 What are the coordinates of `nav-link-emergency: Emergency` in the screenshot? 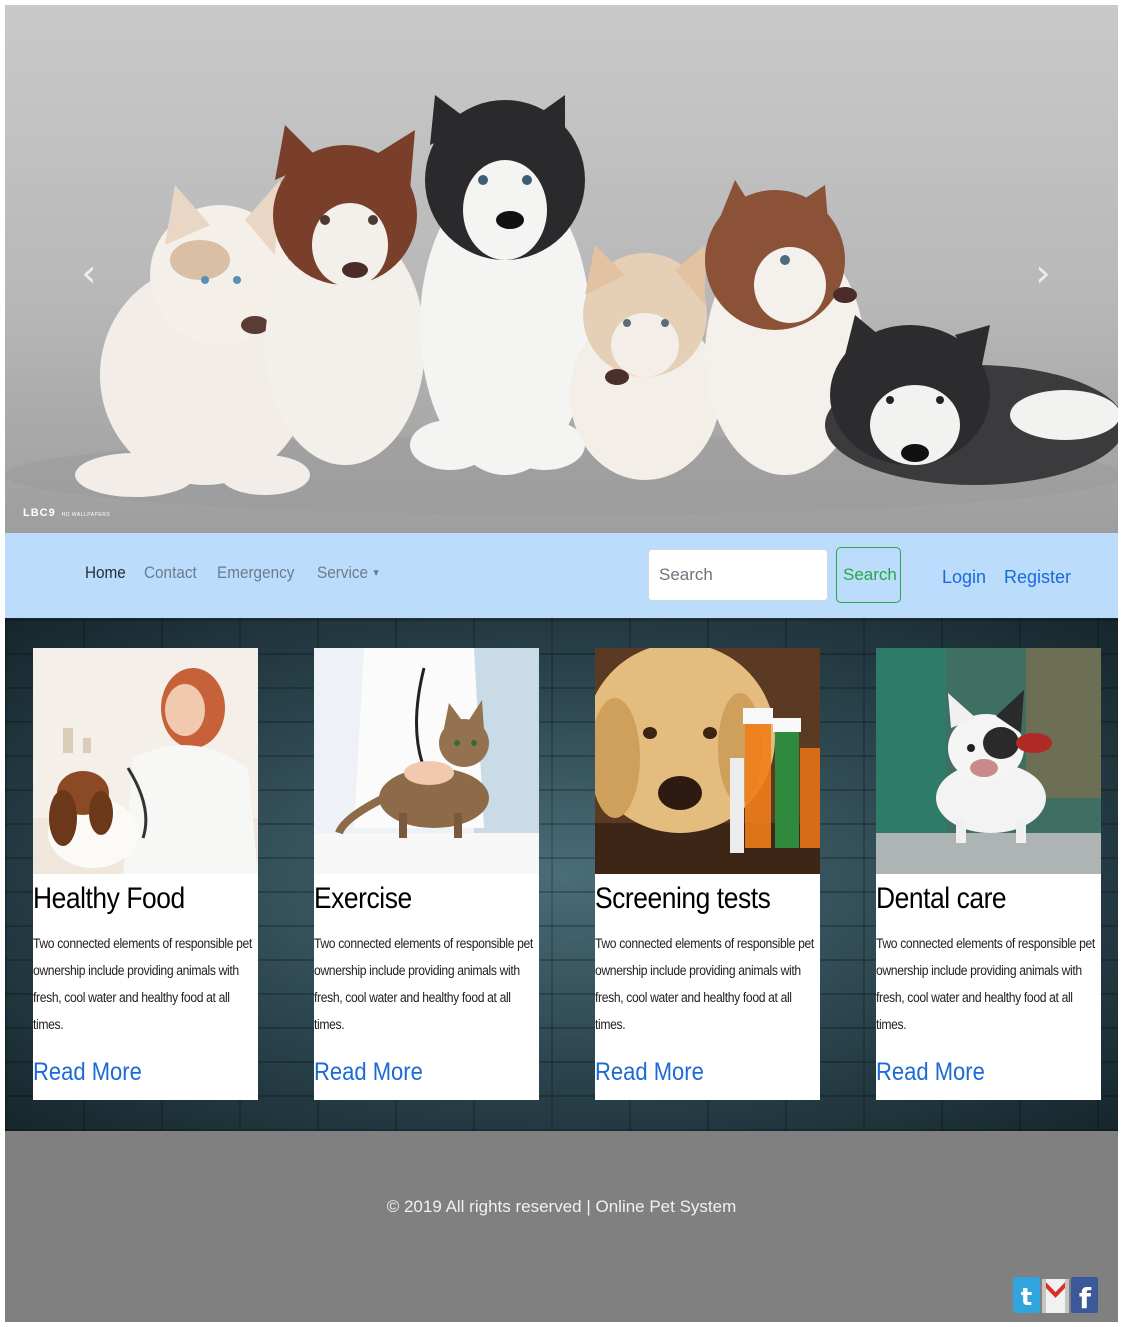 It's located at (255, 573).